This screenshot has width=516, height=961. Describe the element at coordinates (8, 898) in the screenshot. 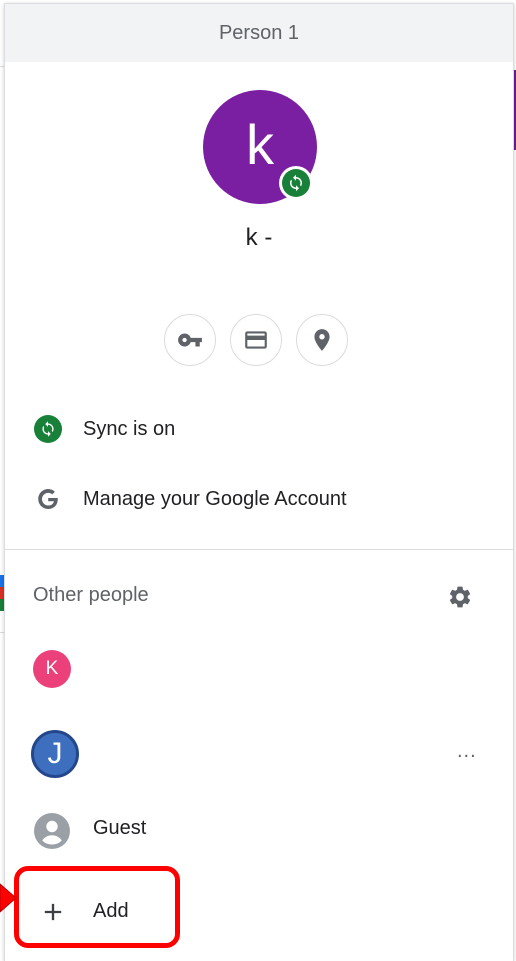

I see `annotation-arrow-icon` at that location.